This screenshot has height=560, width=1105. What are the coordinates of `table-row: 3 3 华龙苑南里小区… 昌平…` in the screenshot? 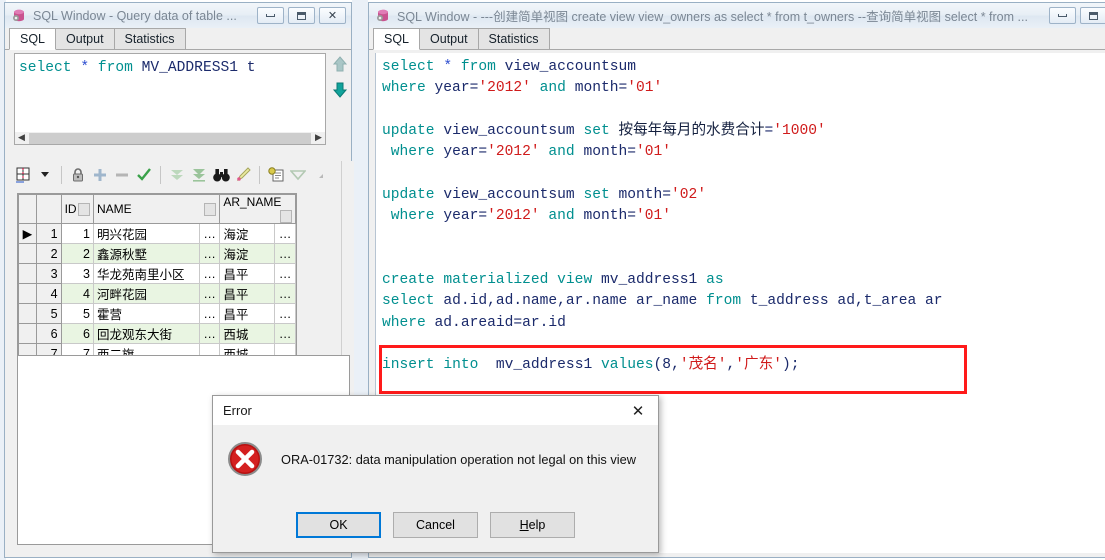 It's located at (157, 273).